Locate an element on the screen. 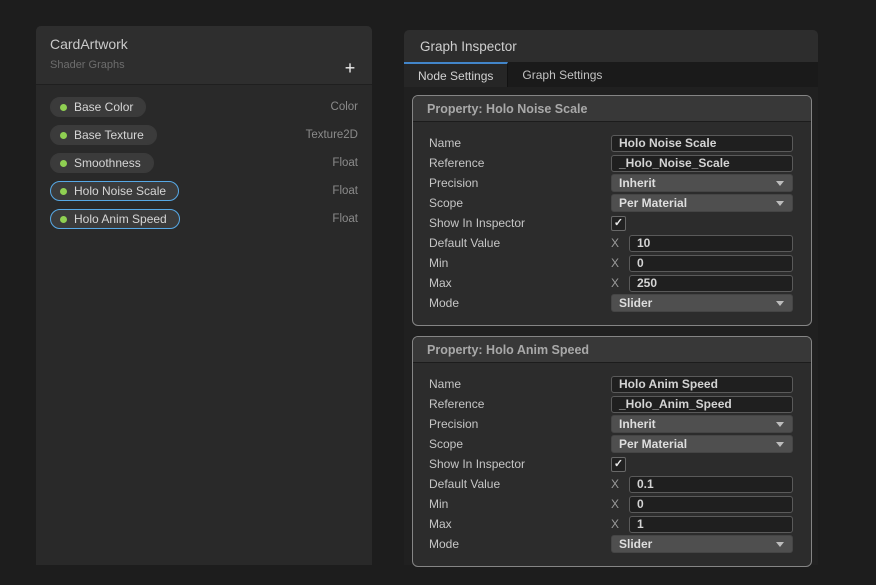 The width and height of the screenshot is (876, 585). tab-label: Node Settings is located at coordinates (456, 75).